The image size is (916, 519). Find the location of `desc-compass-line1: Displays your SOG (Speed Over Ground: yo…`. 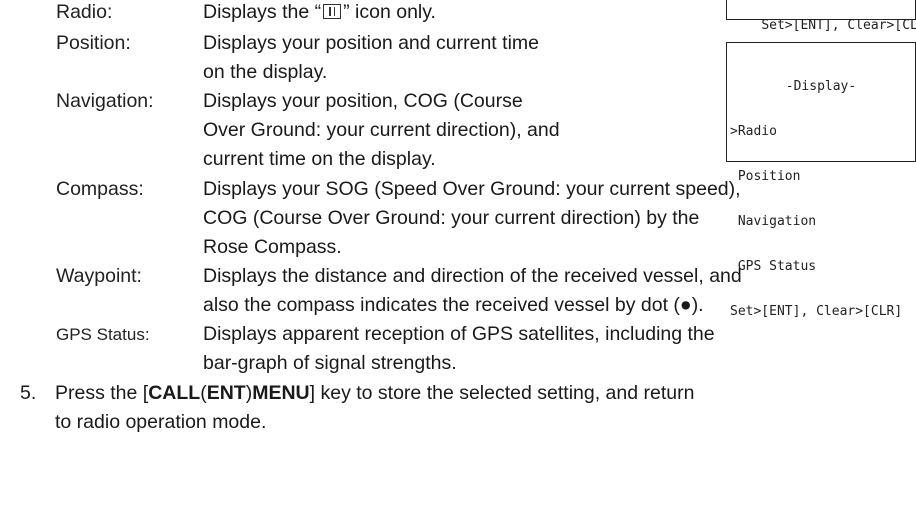

desc-compass-line1: Displays your SOG (Speed Over Ground: yo… is located at coordinates (472, 189).